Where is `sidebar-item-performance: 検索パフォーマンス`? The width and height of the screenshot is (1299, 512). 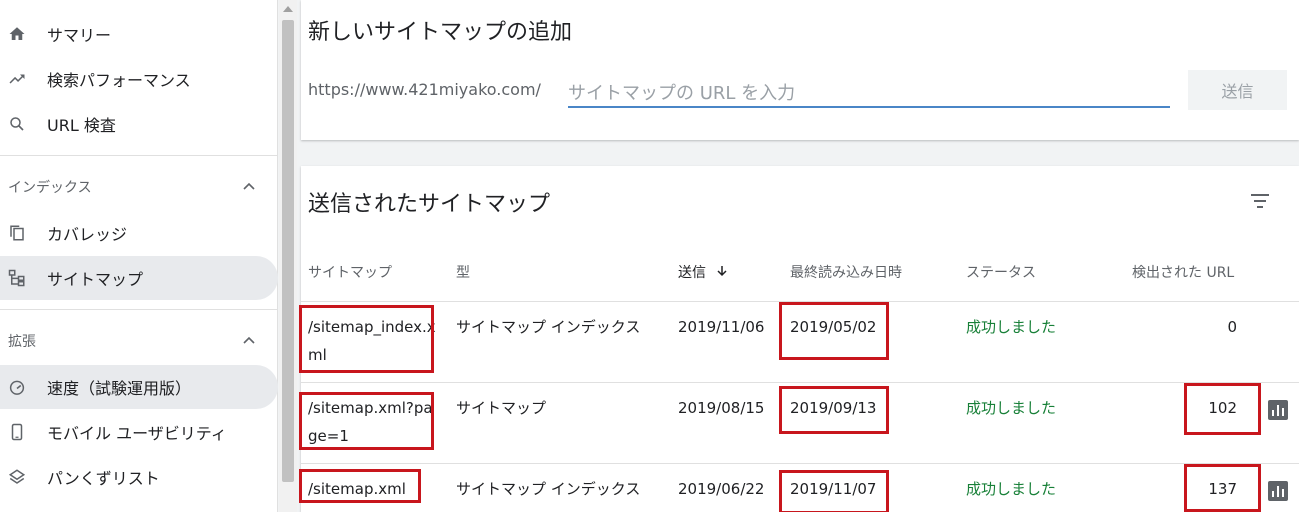
sidebar-item-performance: 検索パフォーマンス is located at coordinates (139, 79).